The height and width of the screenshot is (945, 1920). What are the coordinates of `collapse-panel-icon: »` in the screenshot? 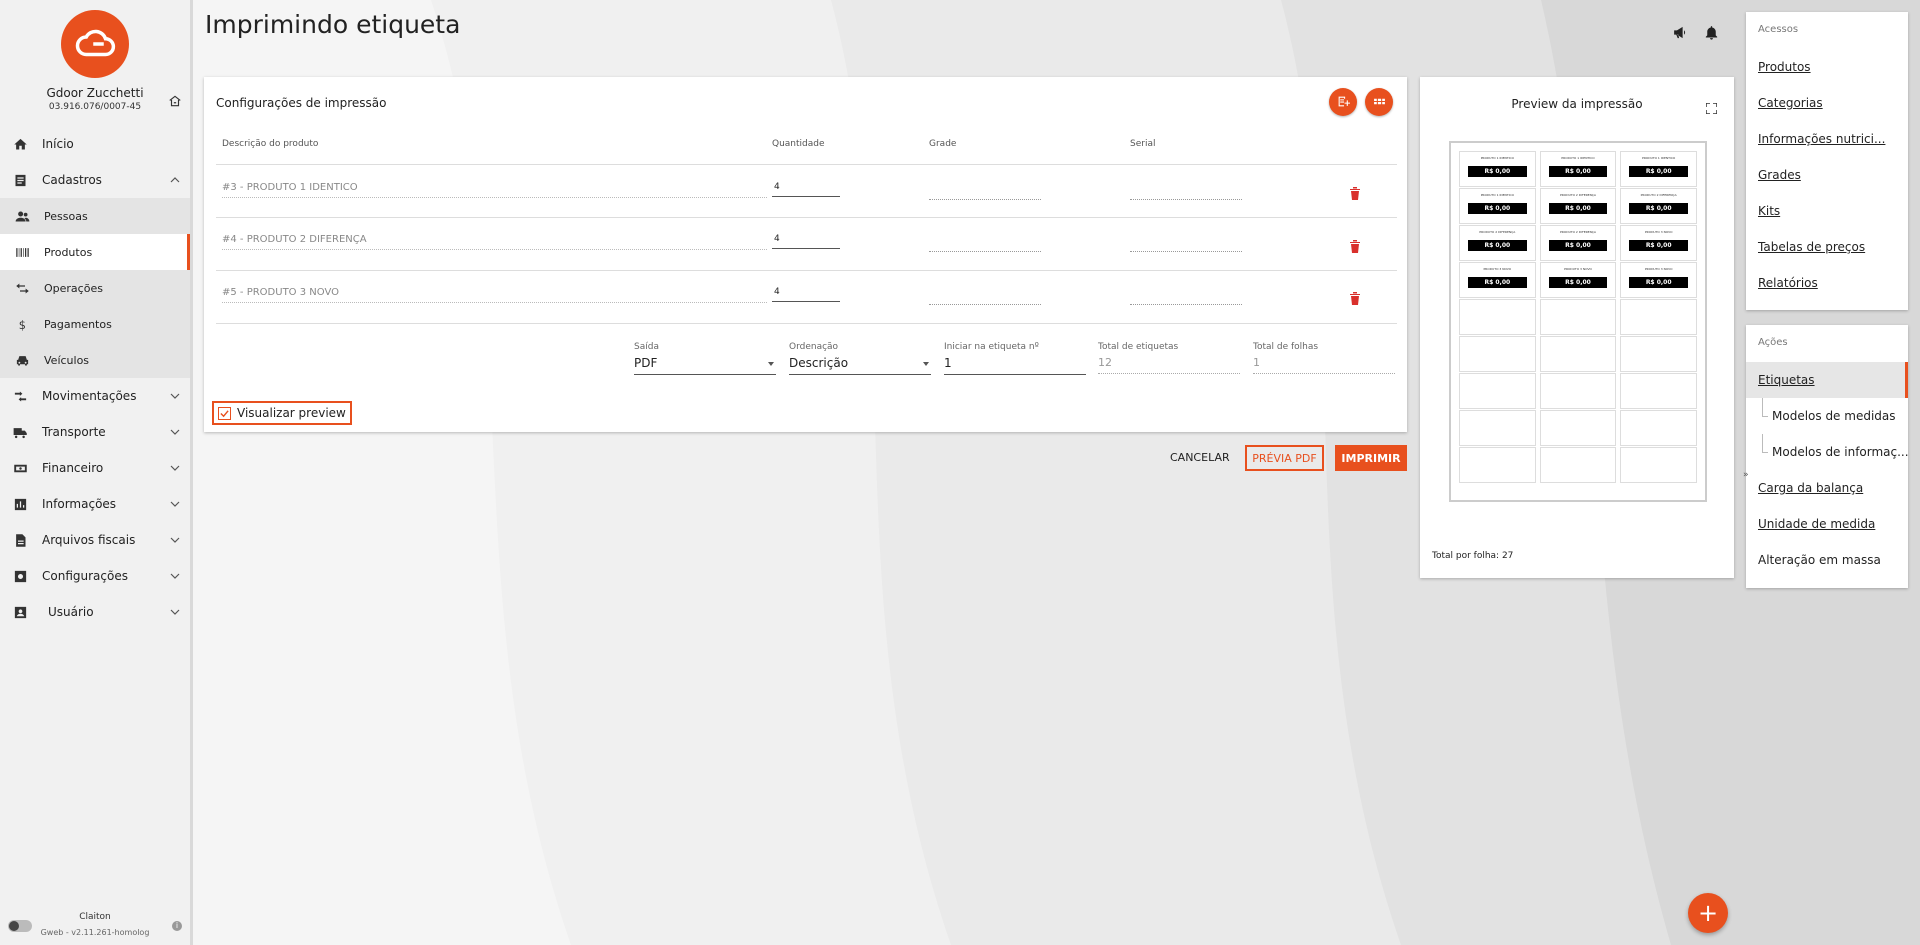 It's located at (1746, 475).